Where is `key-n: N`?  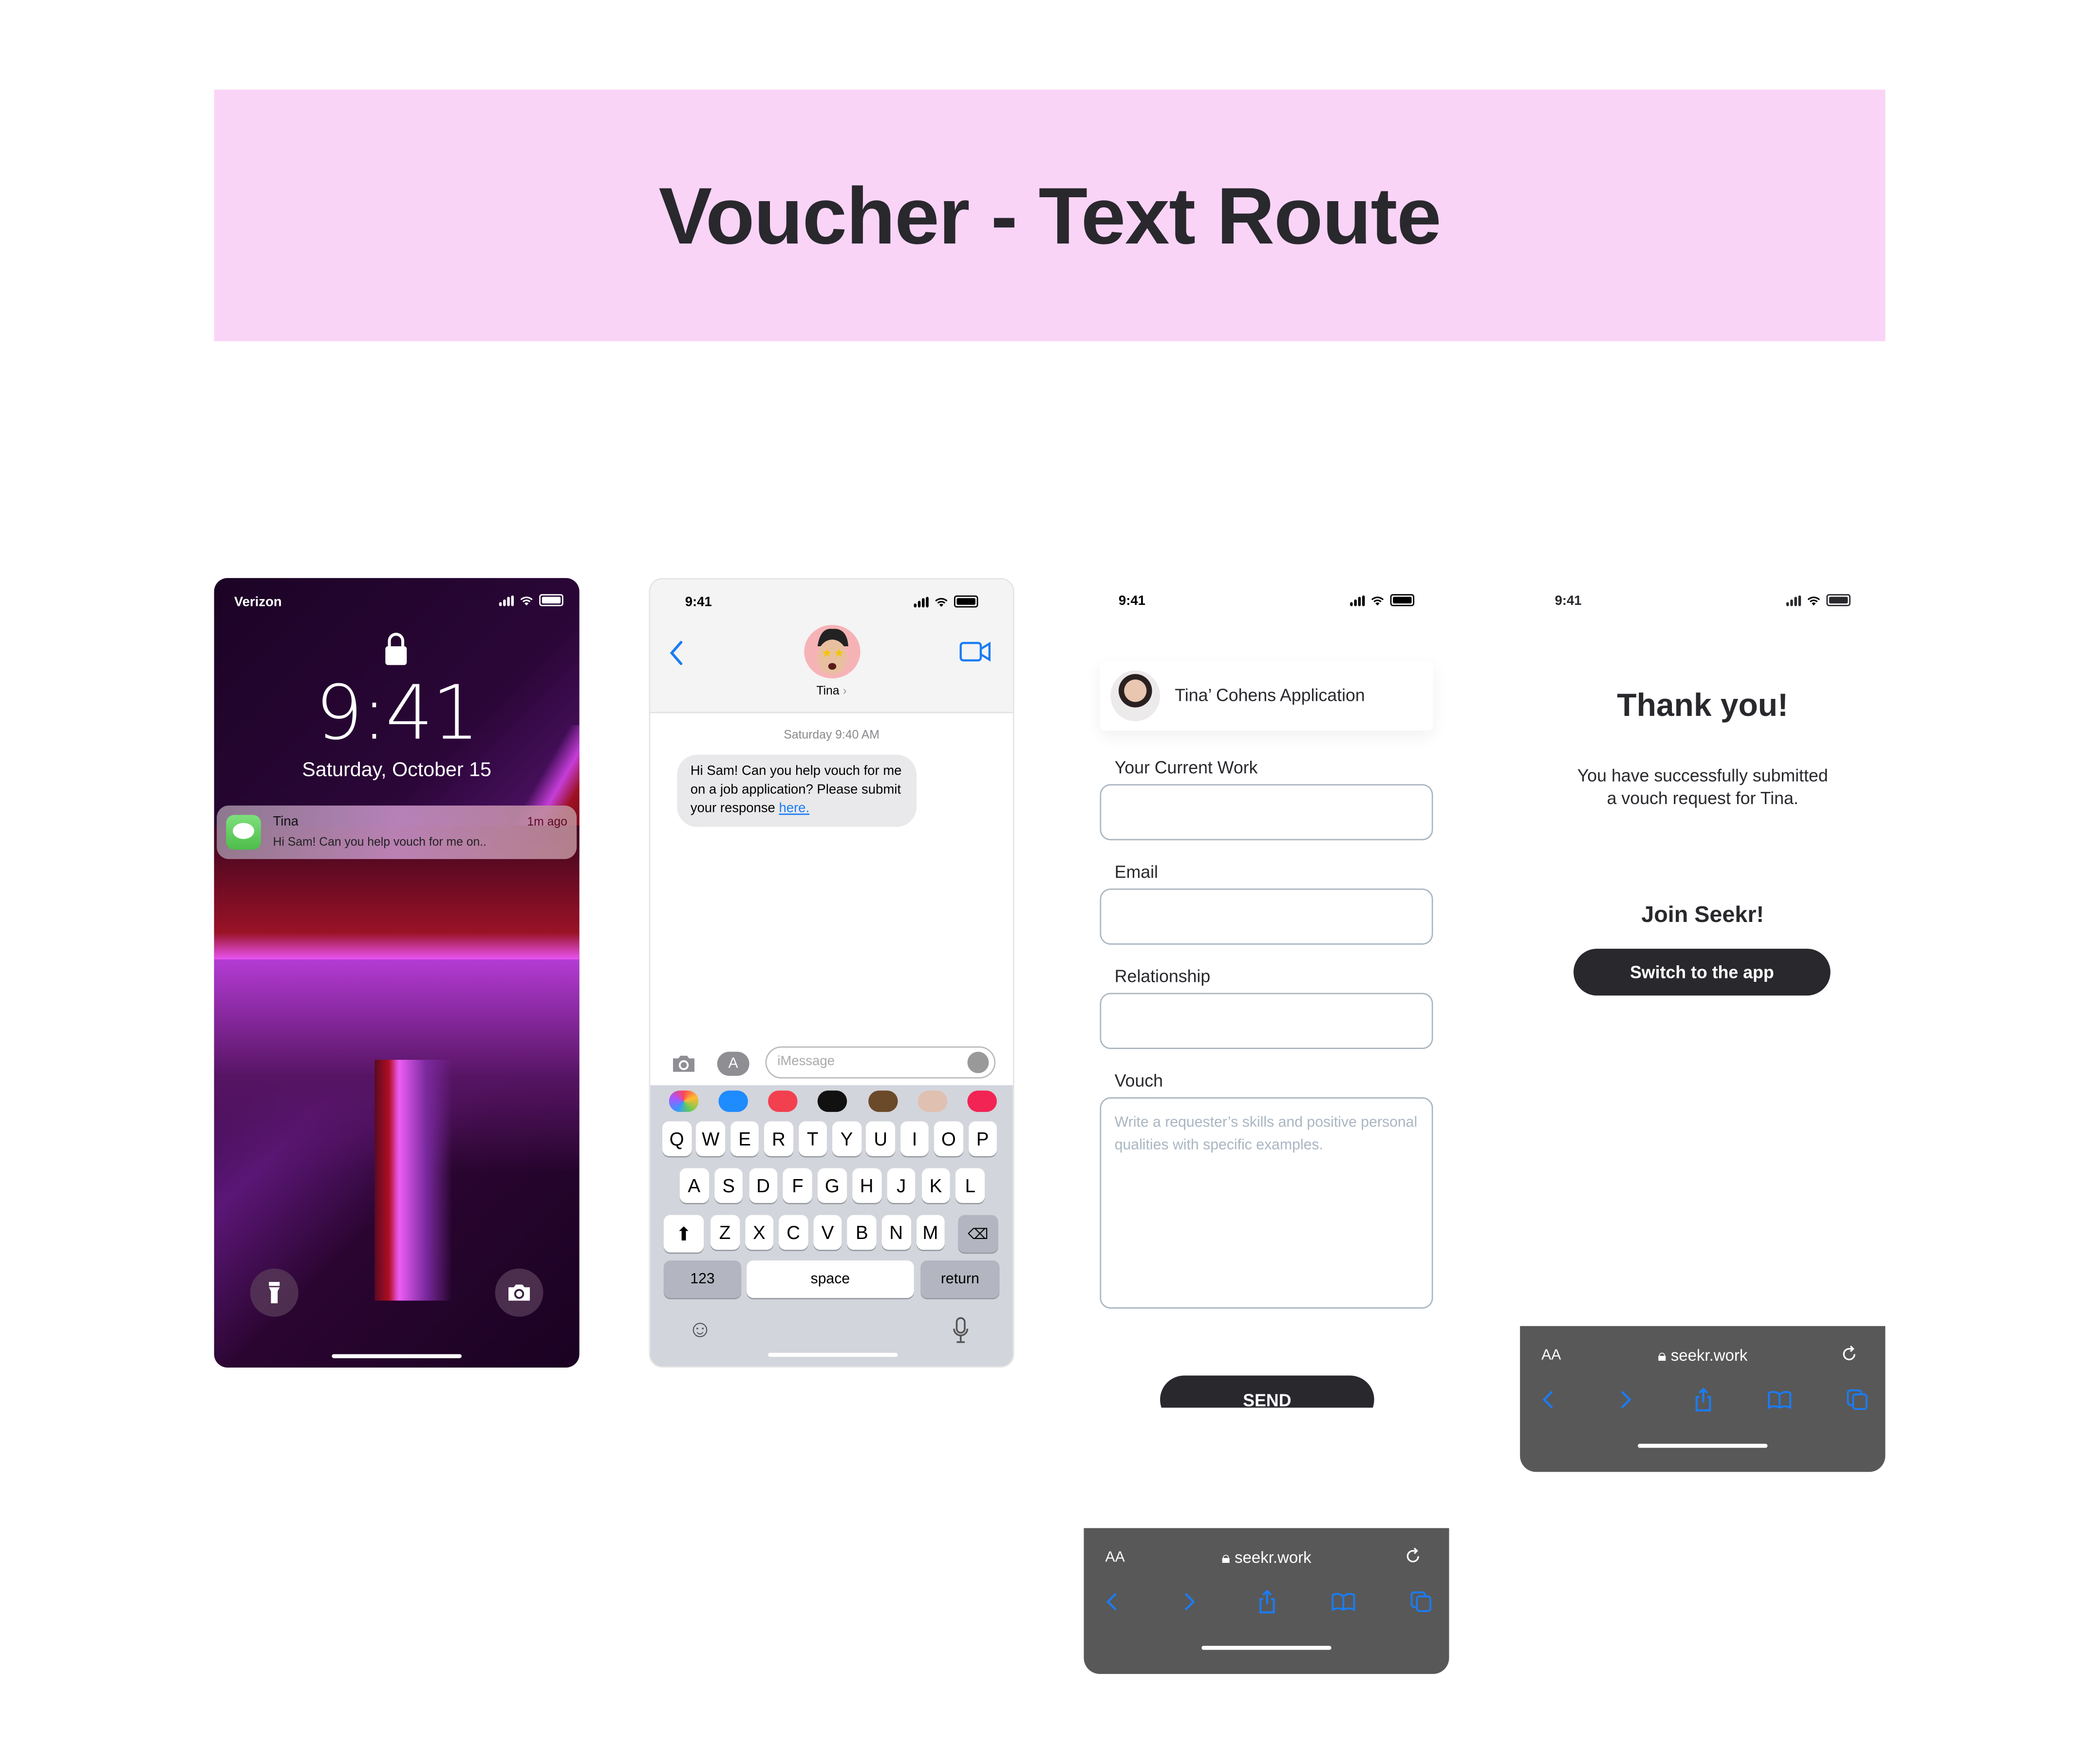
key-n: N is located at coordinates (896, 1232).